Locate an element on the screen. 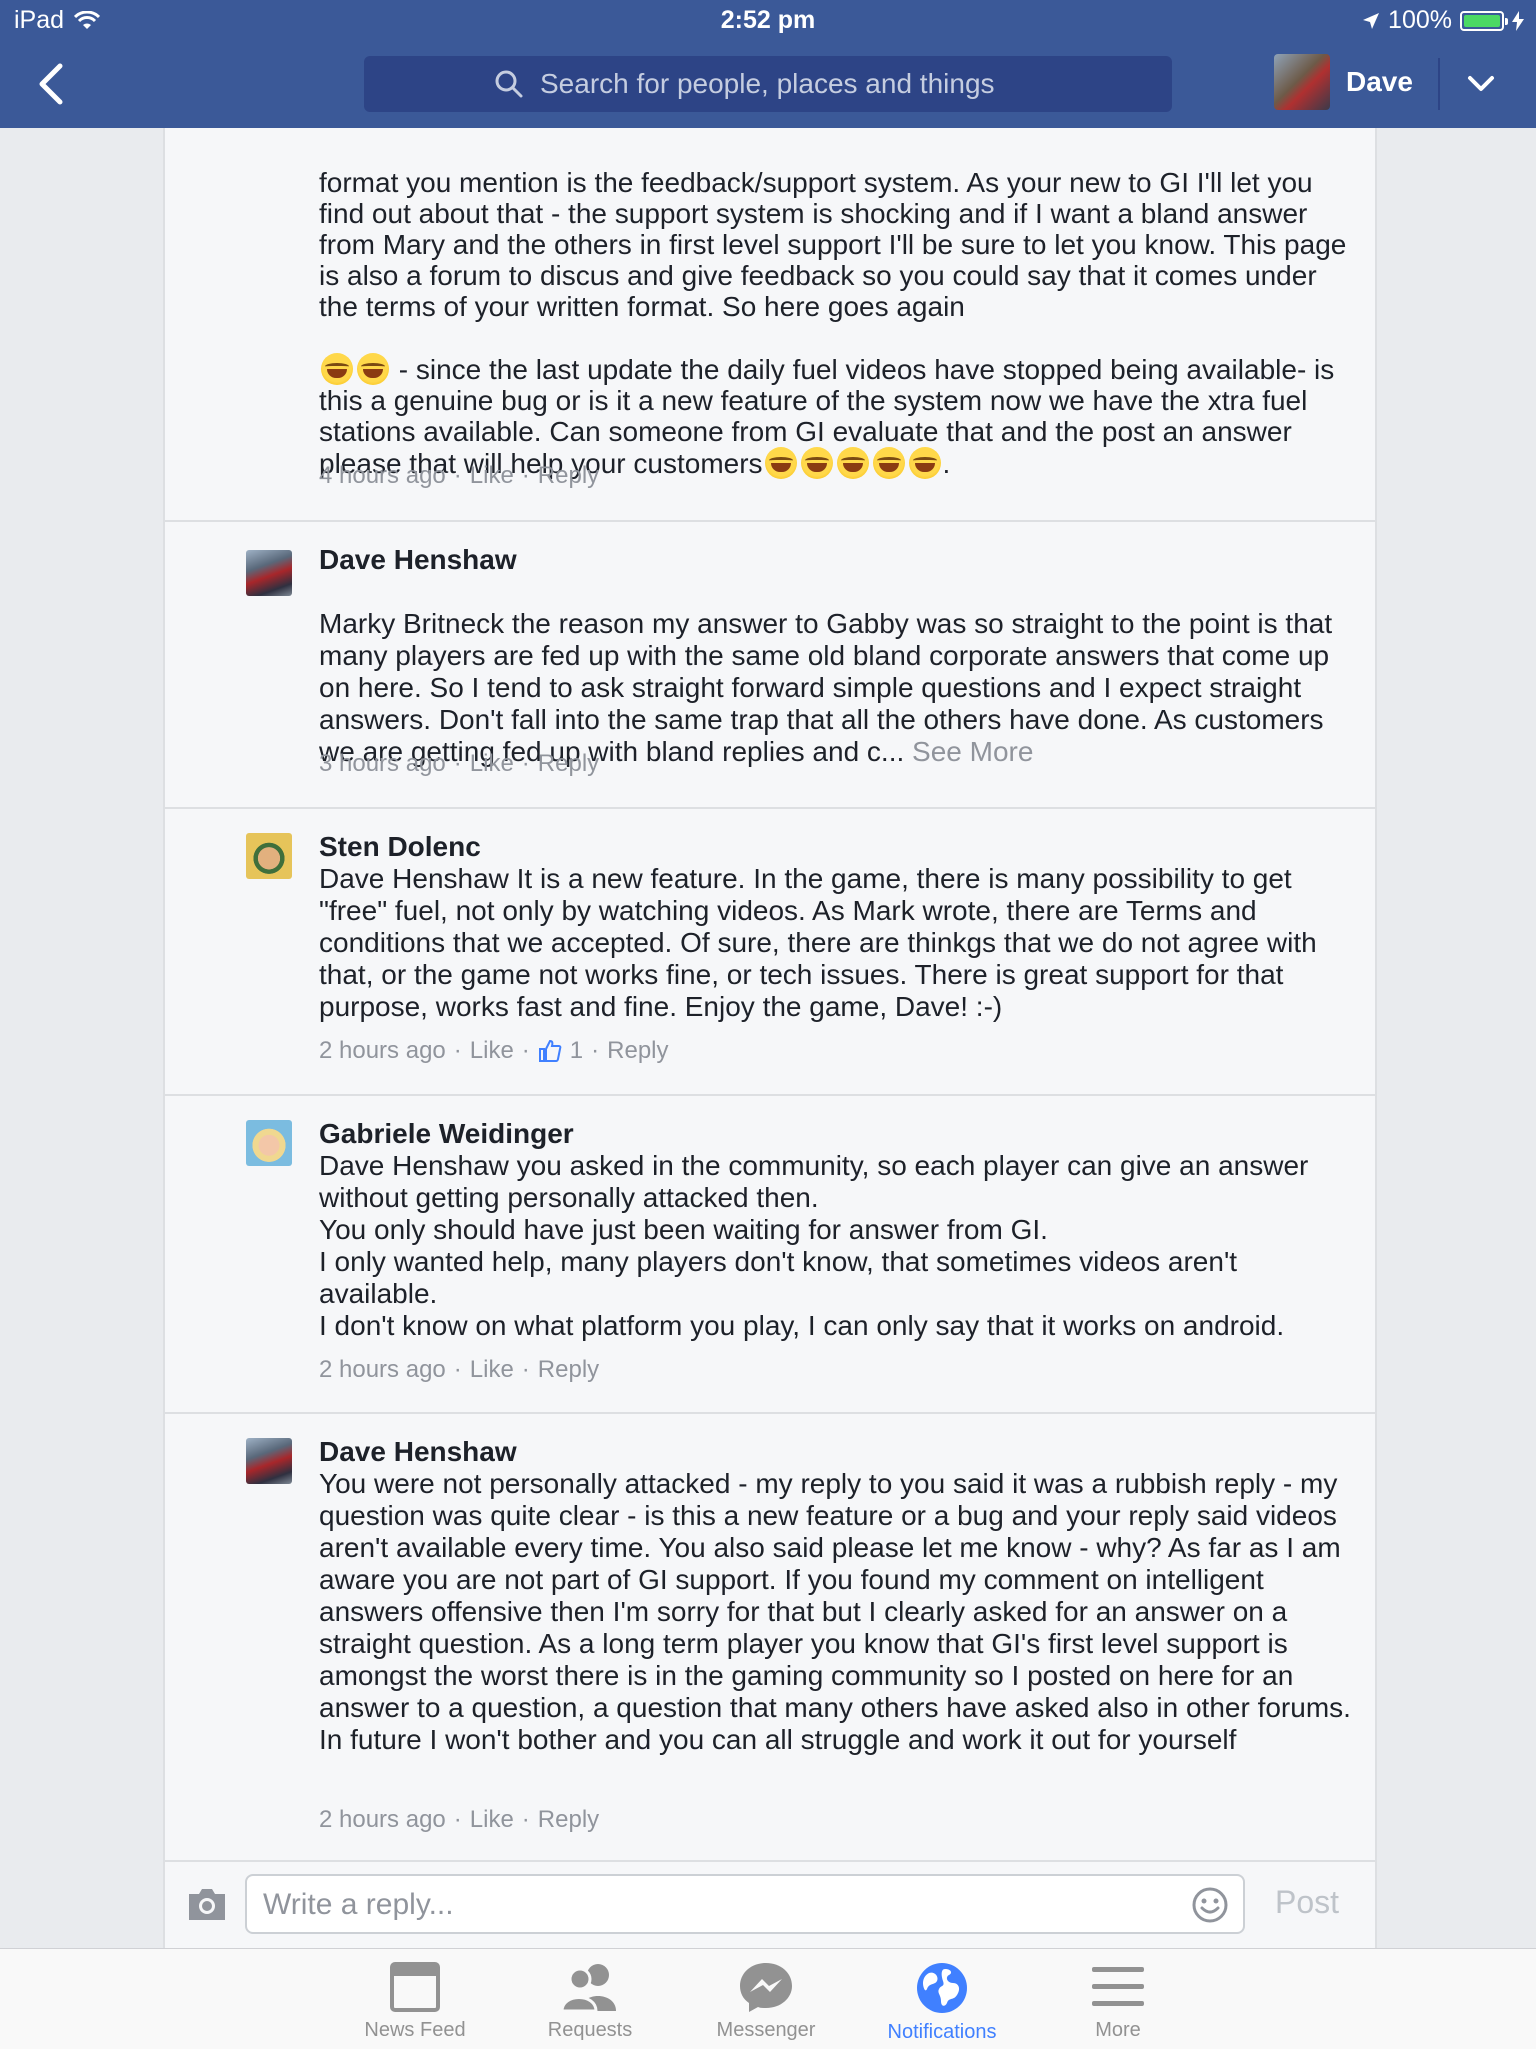 This screenshot has width=1536, height=2049. comment-meta: 2 hours ago · Like · 1 · Reply is located at coordinates (494, 1051).